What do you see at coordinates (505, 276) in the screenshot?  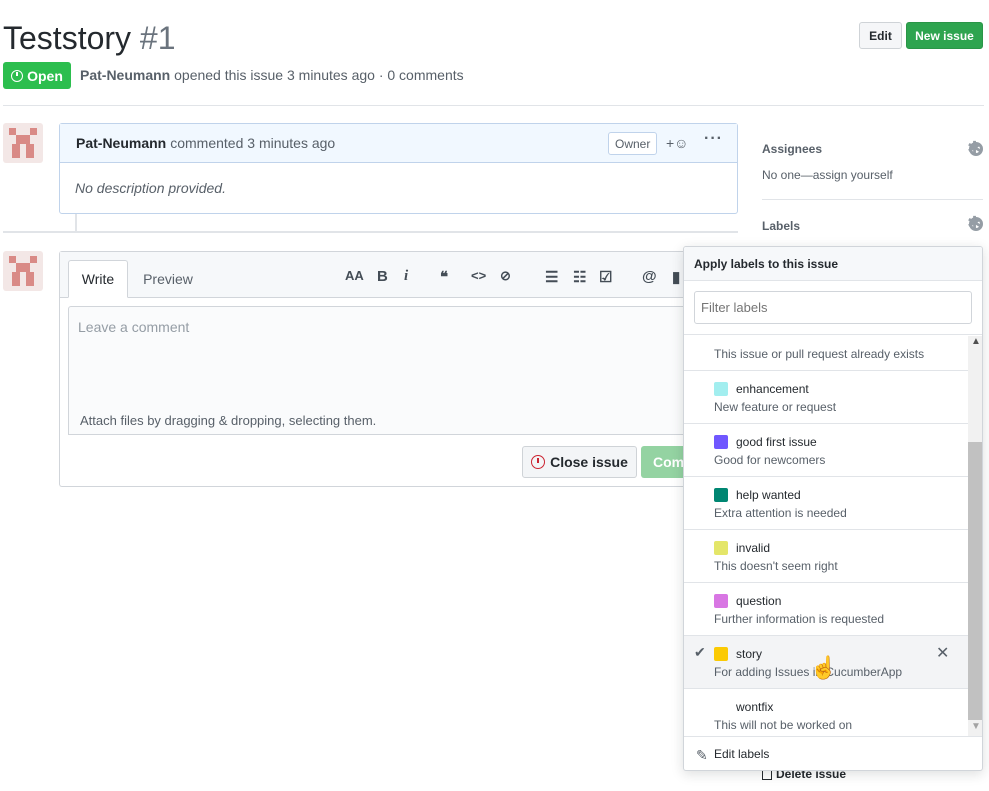 I see `link-icon: ⊘` at bounding box center [505, 276].